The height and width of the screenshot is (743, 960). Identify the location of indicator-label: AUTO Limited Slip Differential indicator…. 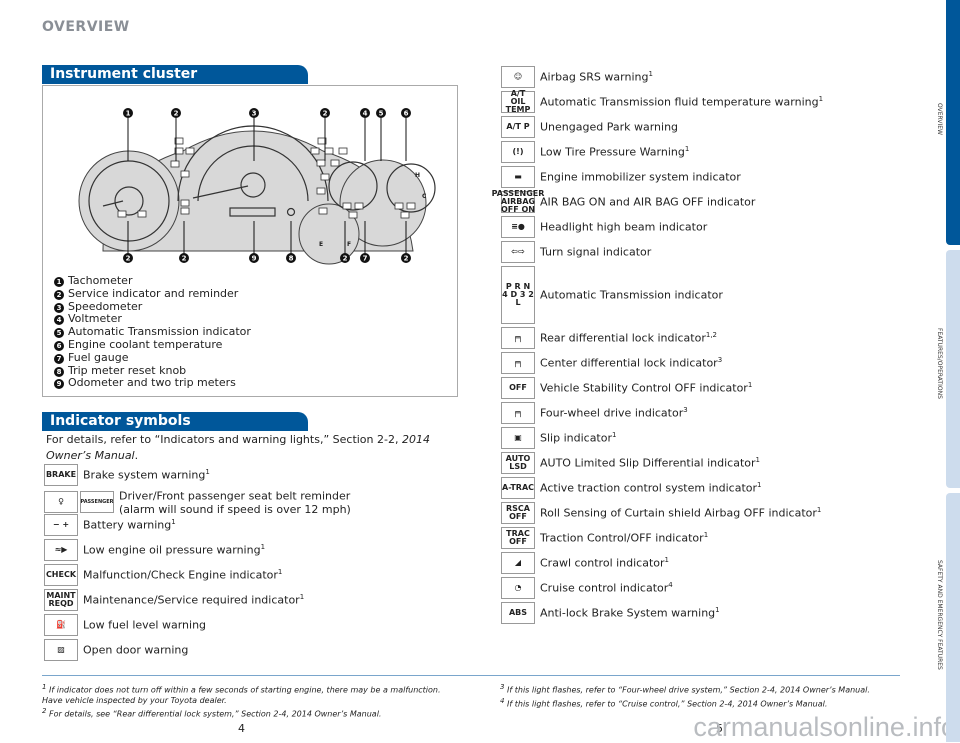
(650, 463).